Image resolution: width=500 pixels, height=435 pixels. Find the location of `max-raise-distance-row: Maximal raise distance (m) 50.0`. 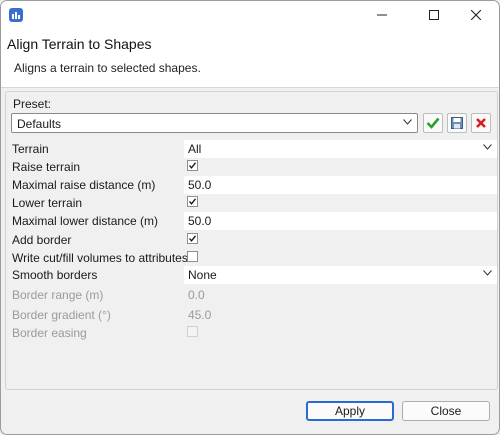

max-raise-distance-row: Maximal raise distance (m) 50.0 is located at coordinates (251, 185).